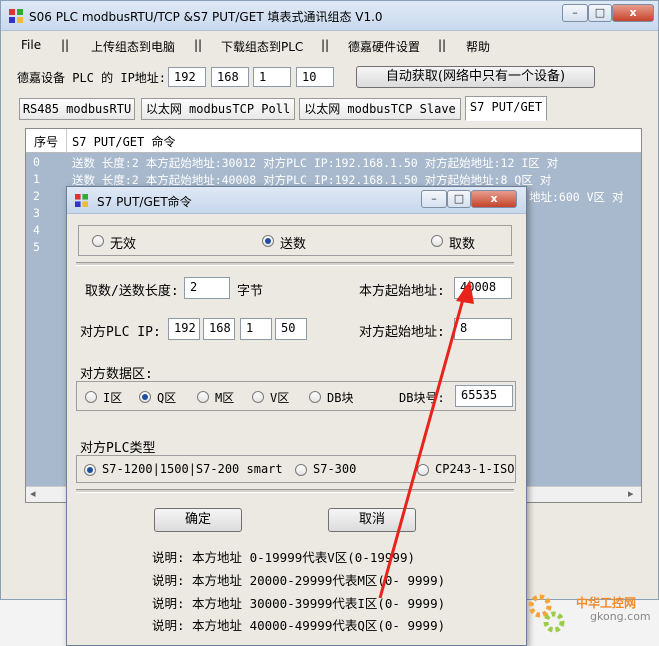 Image resolution: width=659 pixels, height=646 pixels. I want to click on plc-type-label-s7-1200: S7-1200|1500|S7-200 smart, so click(192, 469).